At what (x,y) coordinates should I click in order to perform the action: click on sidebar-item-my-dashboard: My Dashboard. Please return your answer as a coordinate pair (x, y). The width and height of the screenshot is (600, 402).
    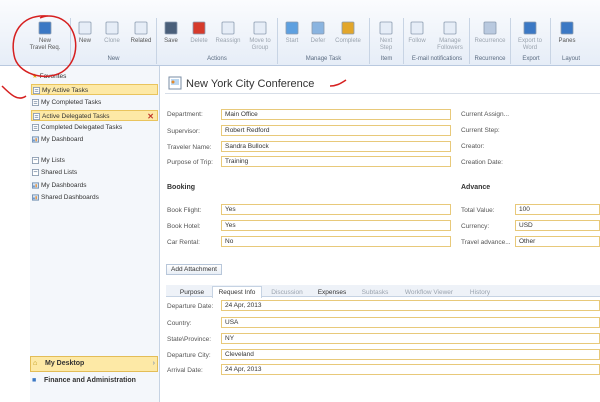
    Looking at the image, I should click on (94, 139).